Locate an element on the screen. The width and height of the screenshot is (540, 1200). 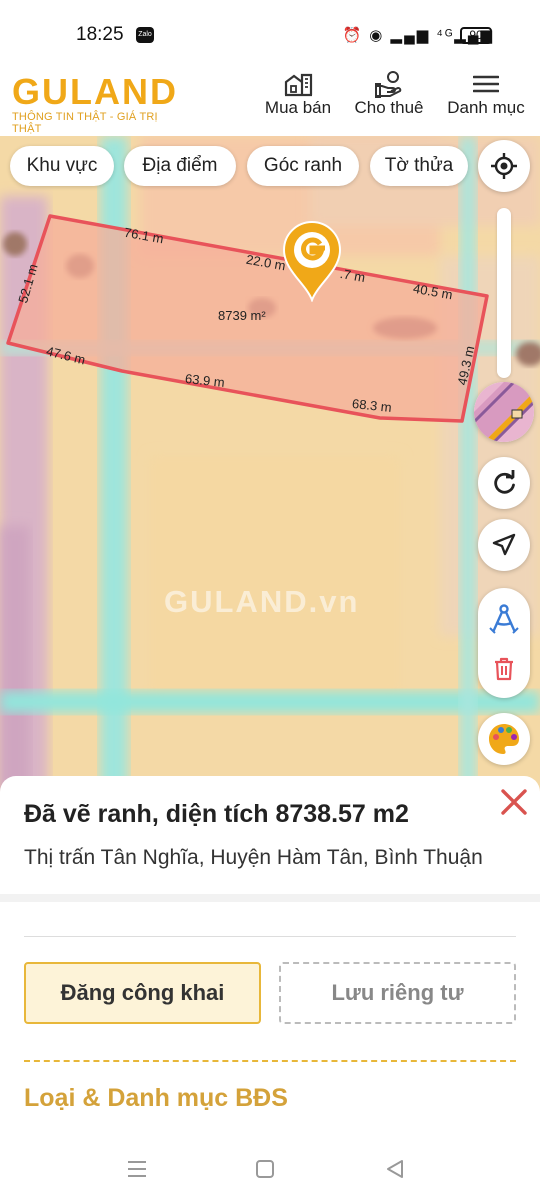
crosshair-icon is located at coordinates (504, 166).